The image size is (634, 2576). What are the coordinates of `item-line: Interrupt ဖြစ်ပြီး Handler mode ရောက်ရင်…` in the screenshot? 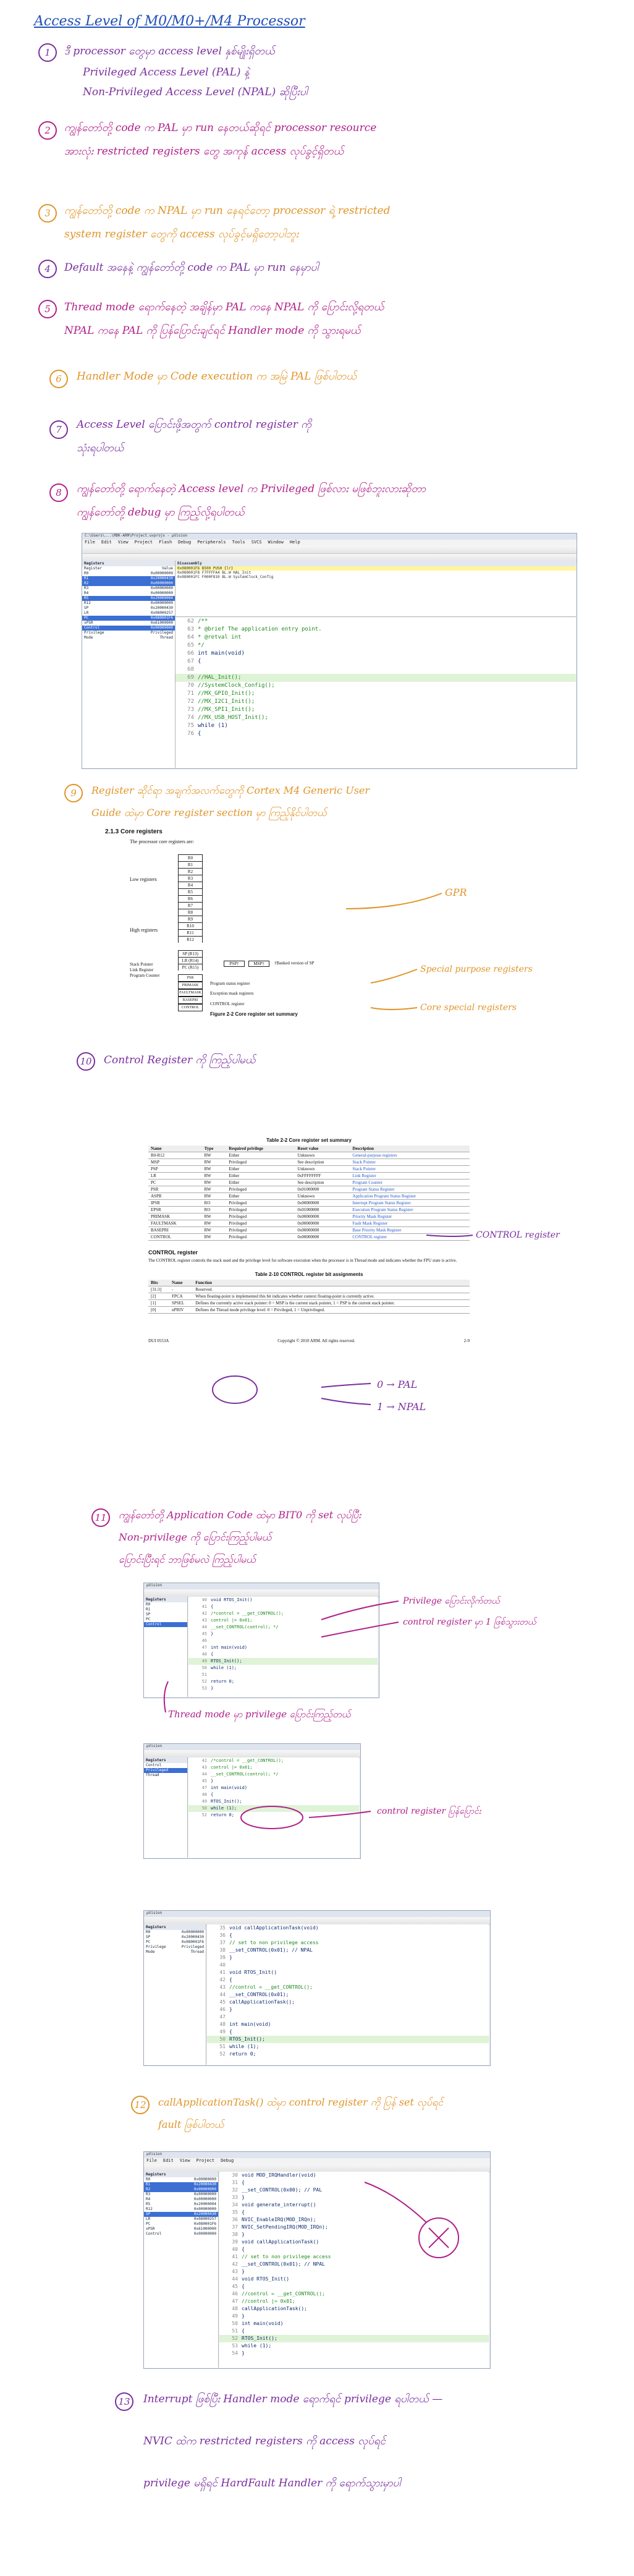 It's located at (293, 2399).